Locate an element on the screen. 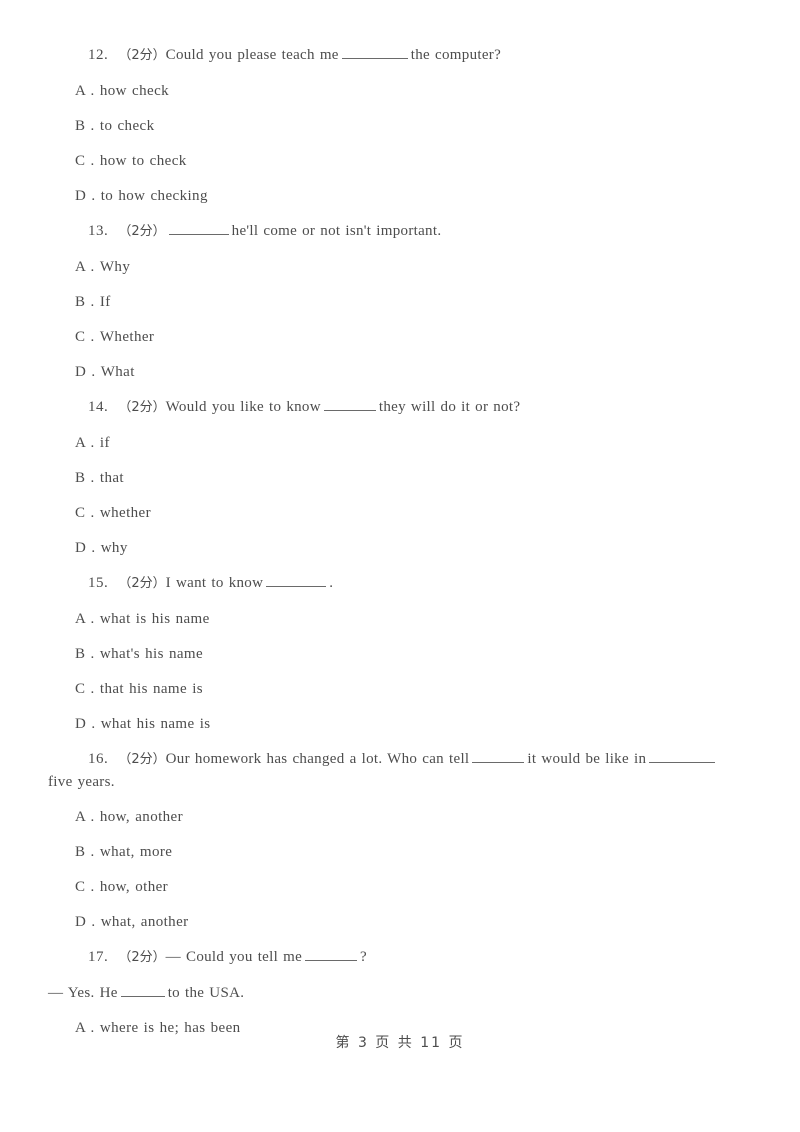 The image size is (800, 1132). option-row: D . What is located at coordinates (403, 372).